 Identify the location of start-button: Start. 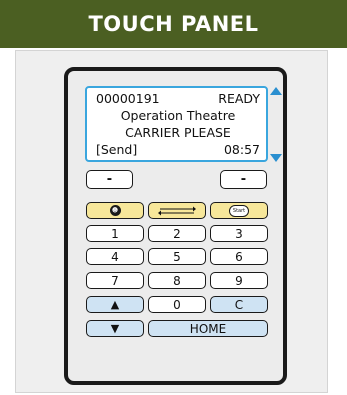
(239, 210).